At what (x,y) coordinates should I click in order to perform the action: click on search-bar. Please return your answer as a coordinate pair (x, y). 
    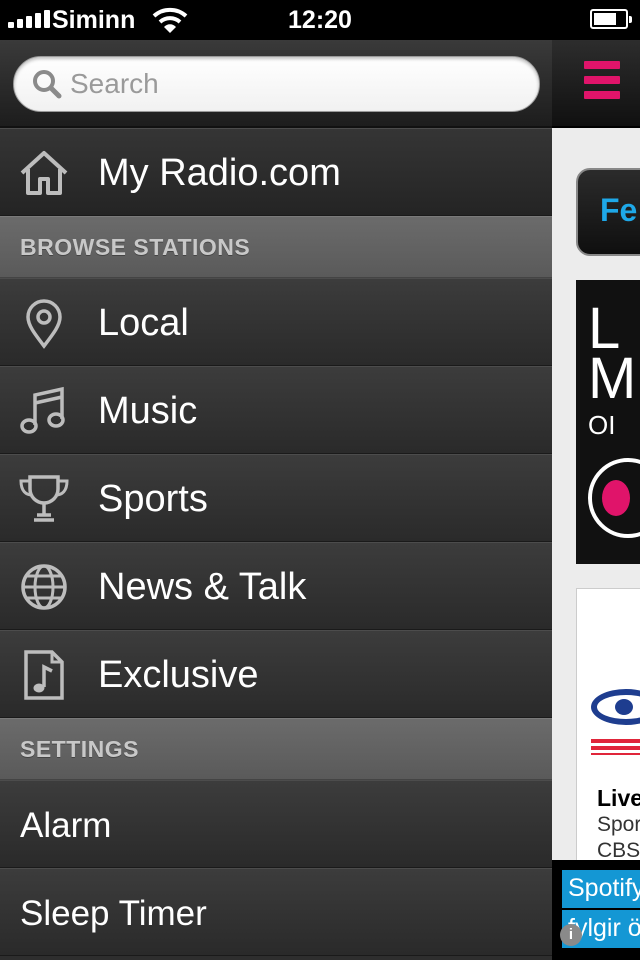
    Looking at the image, I should click on (276, 84).